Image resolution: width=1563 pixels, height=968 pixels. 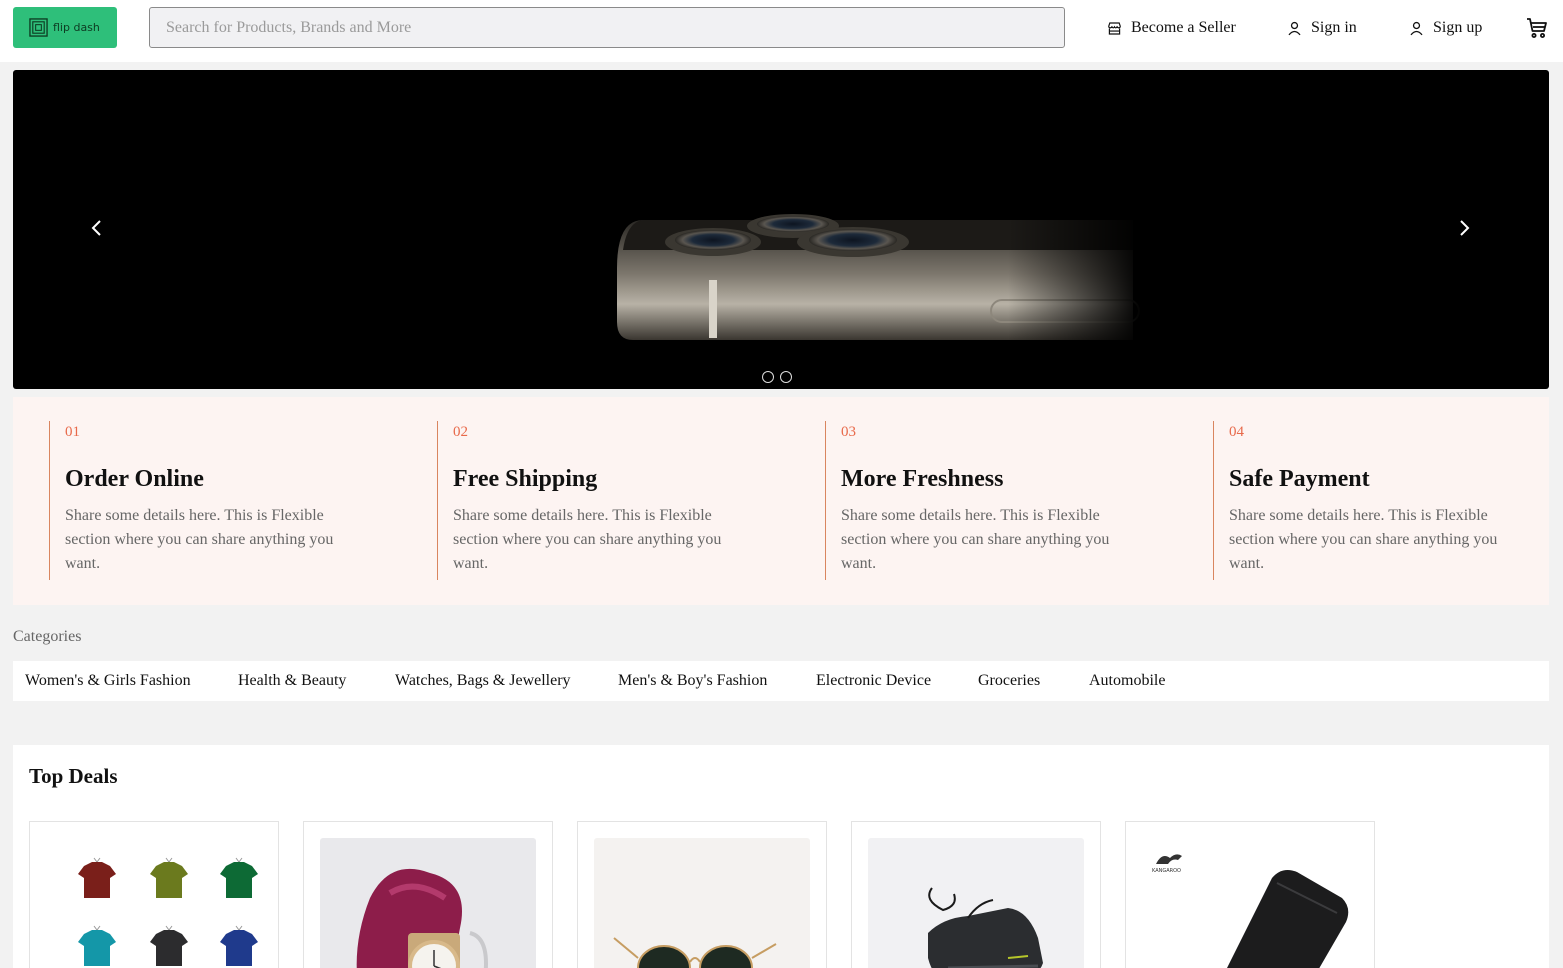 What do you see at coordinates (292, 681) in the screenshot?
I see `category-link: Health & Beauty` at bounding box center [292, 681].